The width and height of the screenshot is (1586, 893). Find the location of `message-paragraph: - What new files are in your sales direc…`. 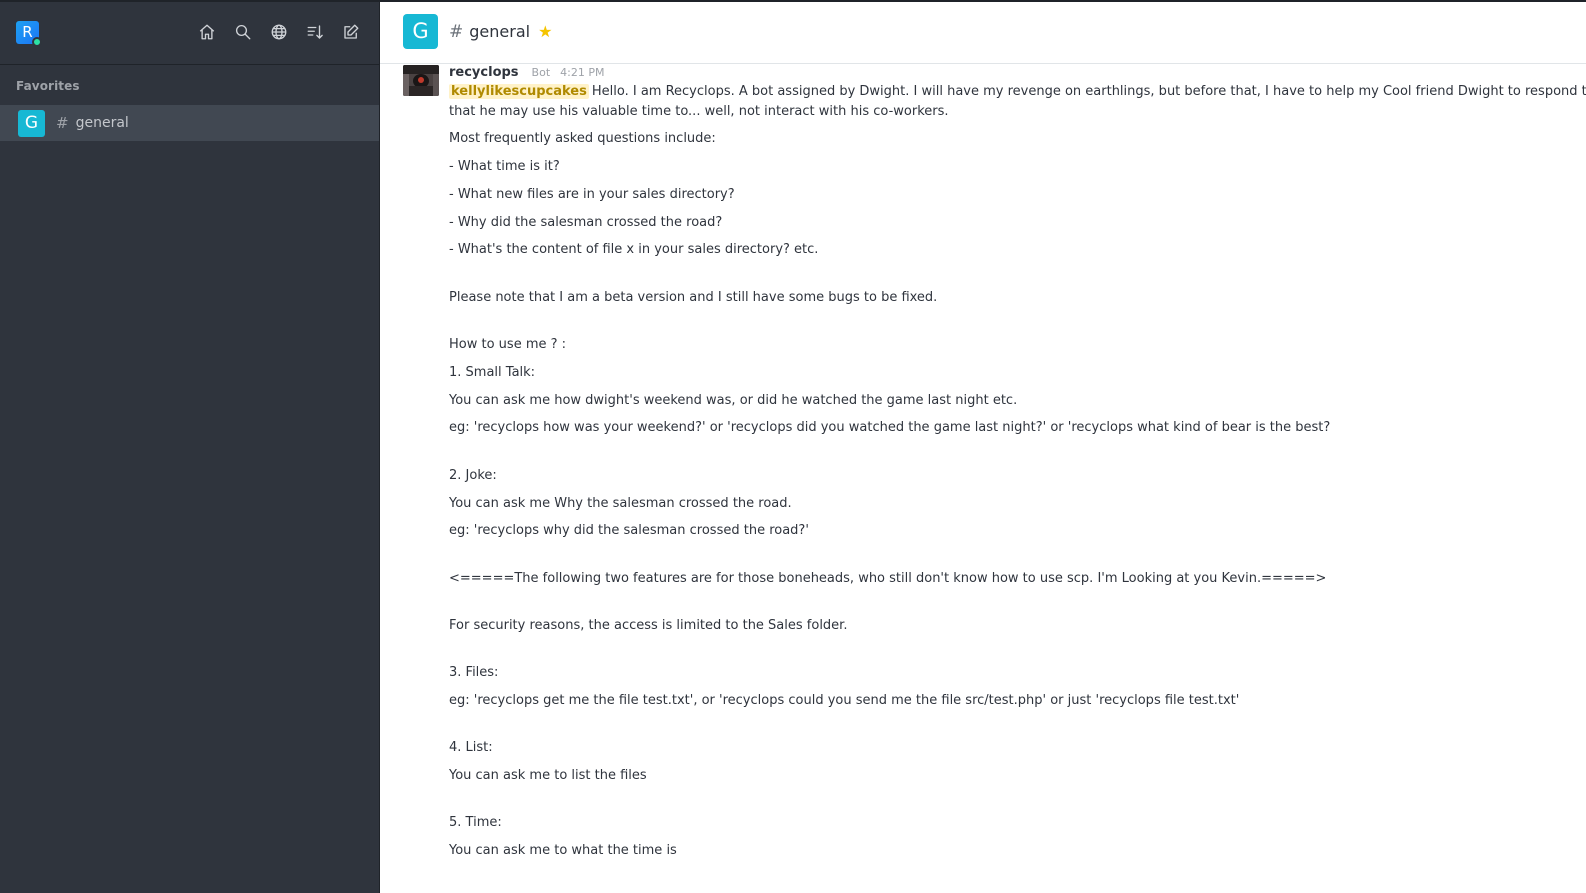

message-paragraph: - What new files are in your sales direc… is located at coordinates (592, 194).